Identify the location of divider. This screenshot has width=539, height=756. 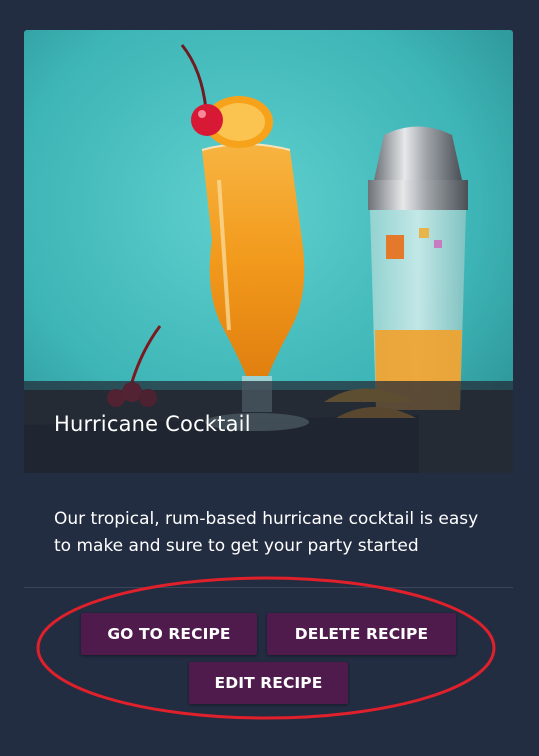
(268, 587).